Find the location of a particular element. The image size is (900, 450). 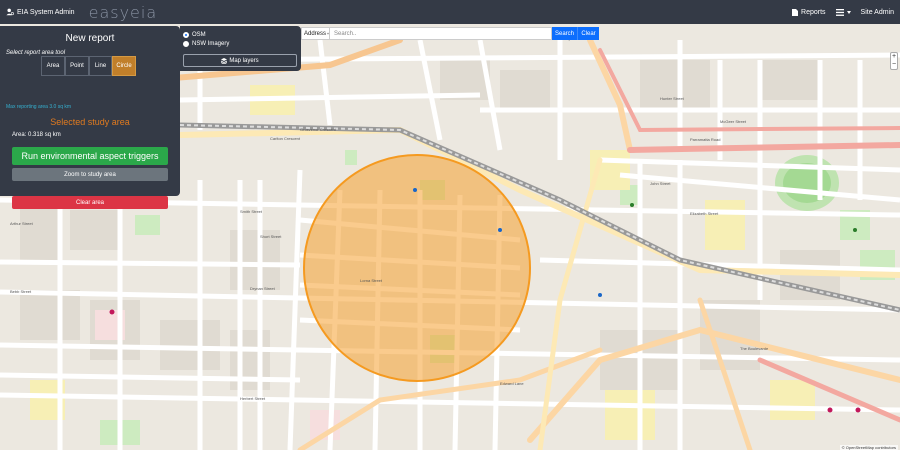

app-title: EIA System Admin is located at coordinates (46, 12).